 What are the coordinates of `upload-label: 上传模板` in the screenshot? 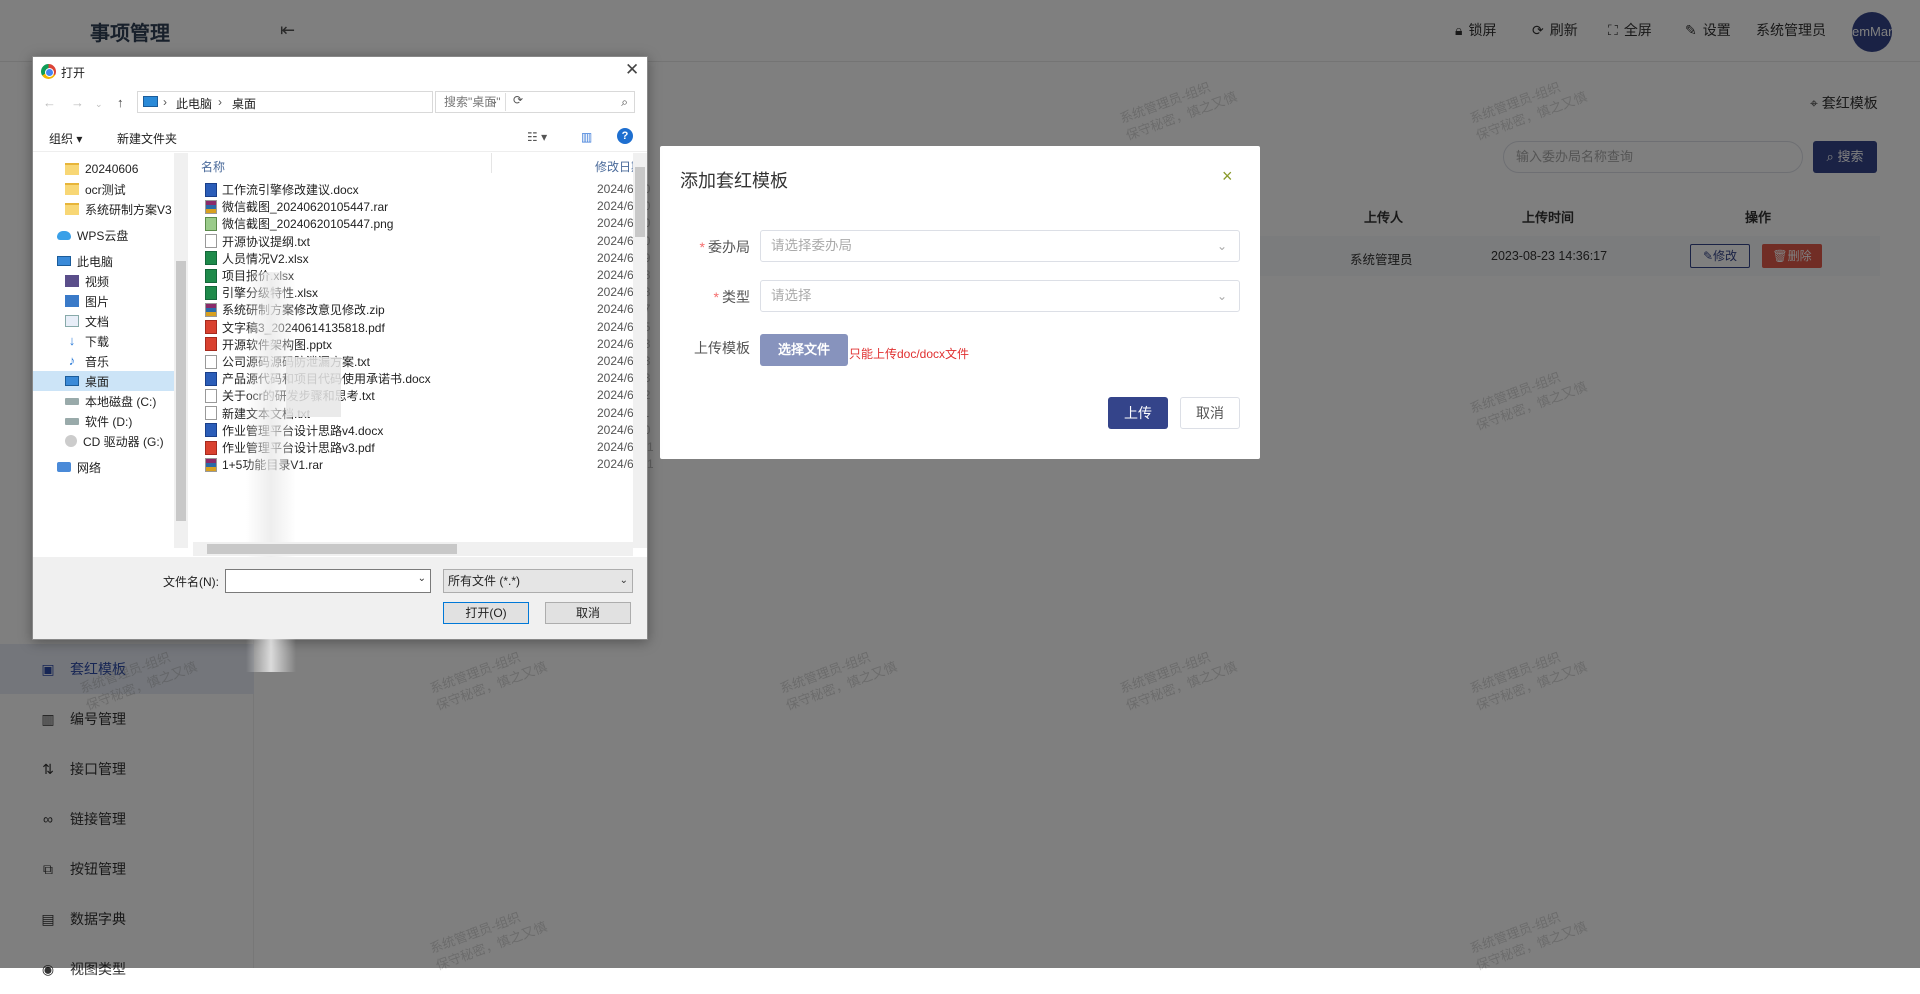 It's located at (722, 348).